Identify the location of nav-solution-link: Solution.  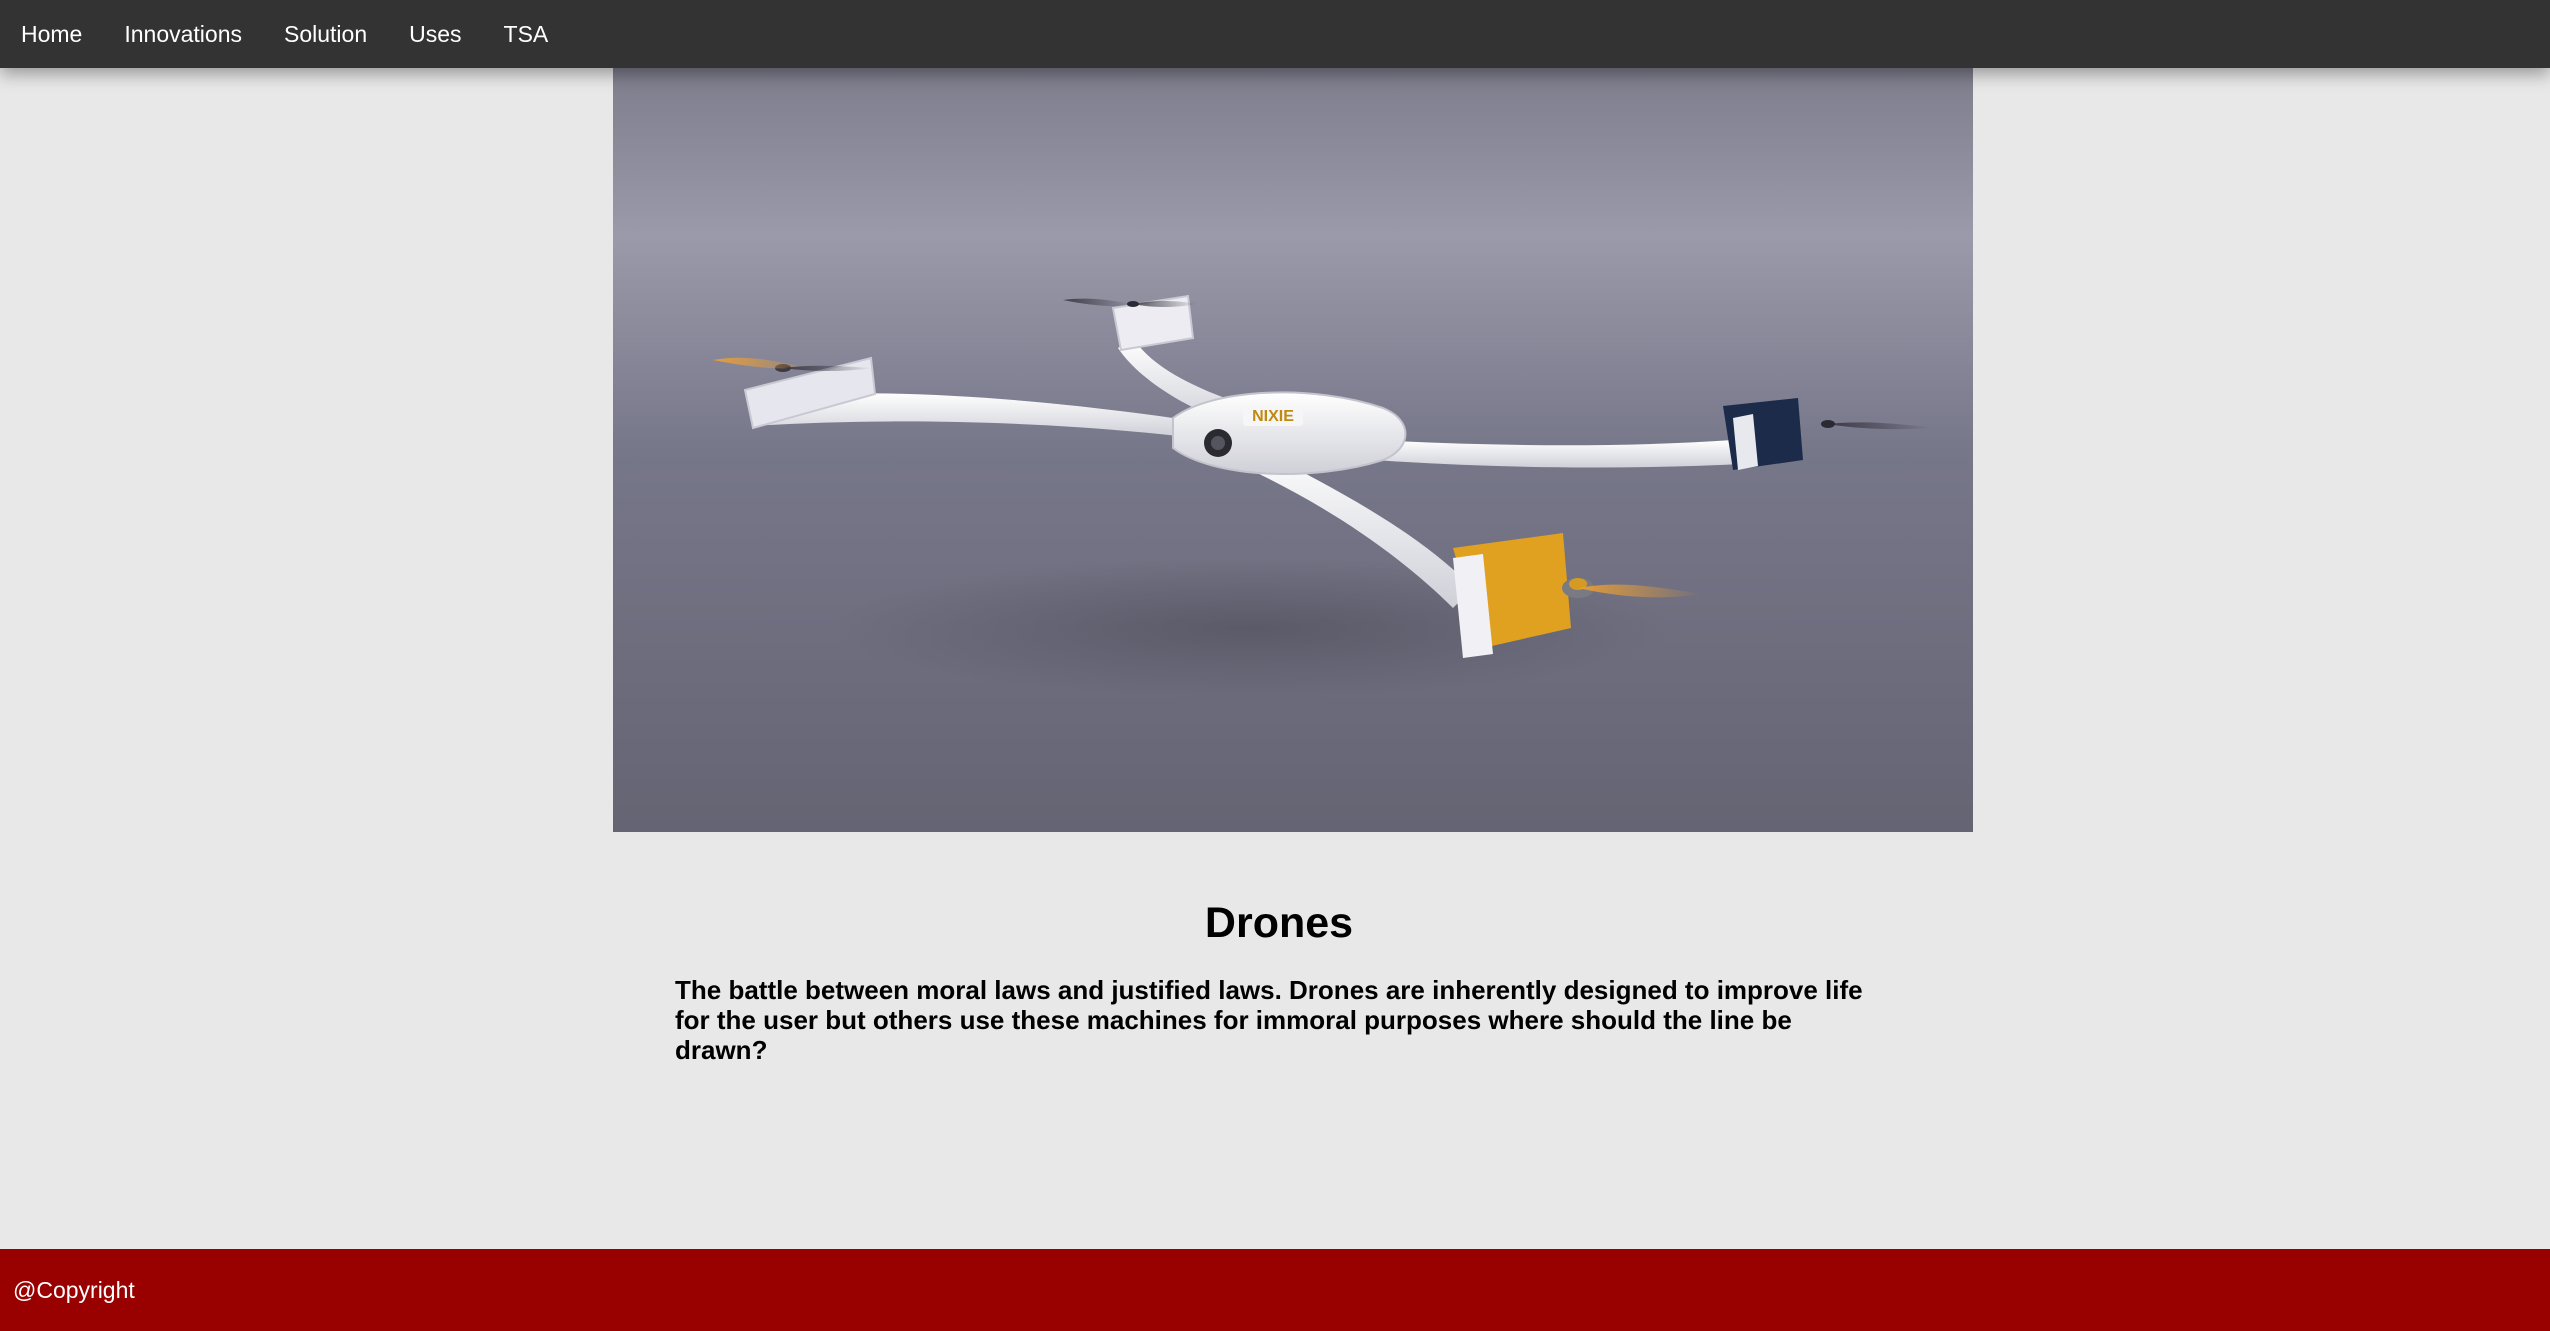
(325, 34).